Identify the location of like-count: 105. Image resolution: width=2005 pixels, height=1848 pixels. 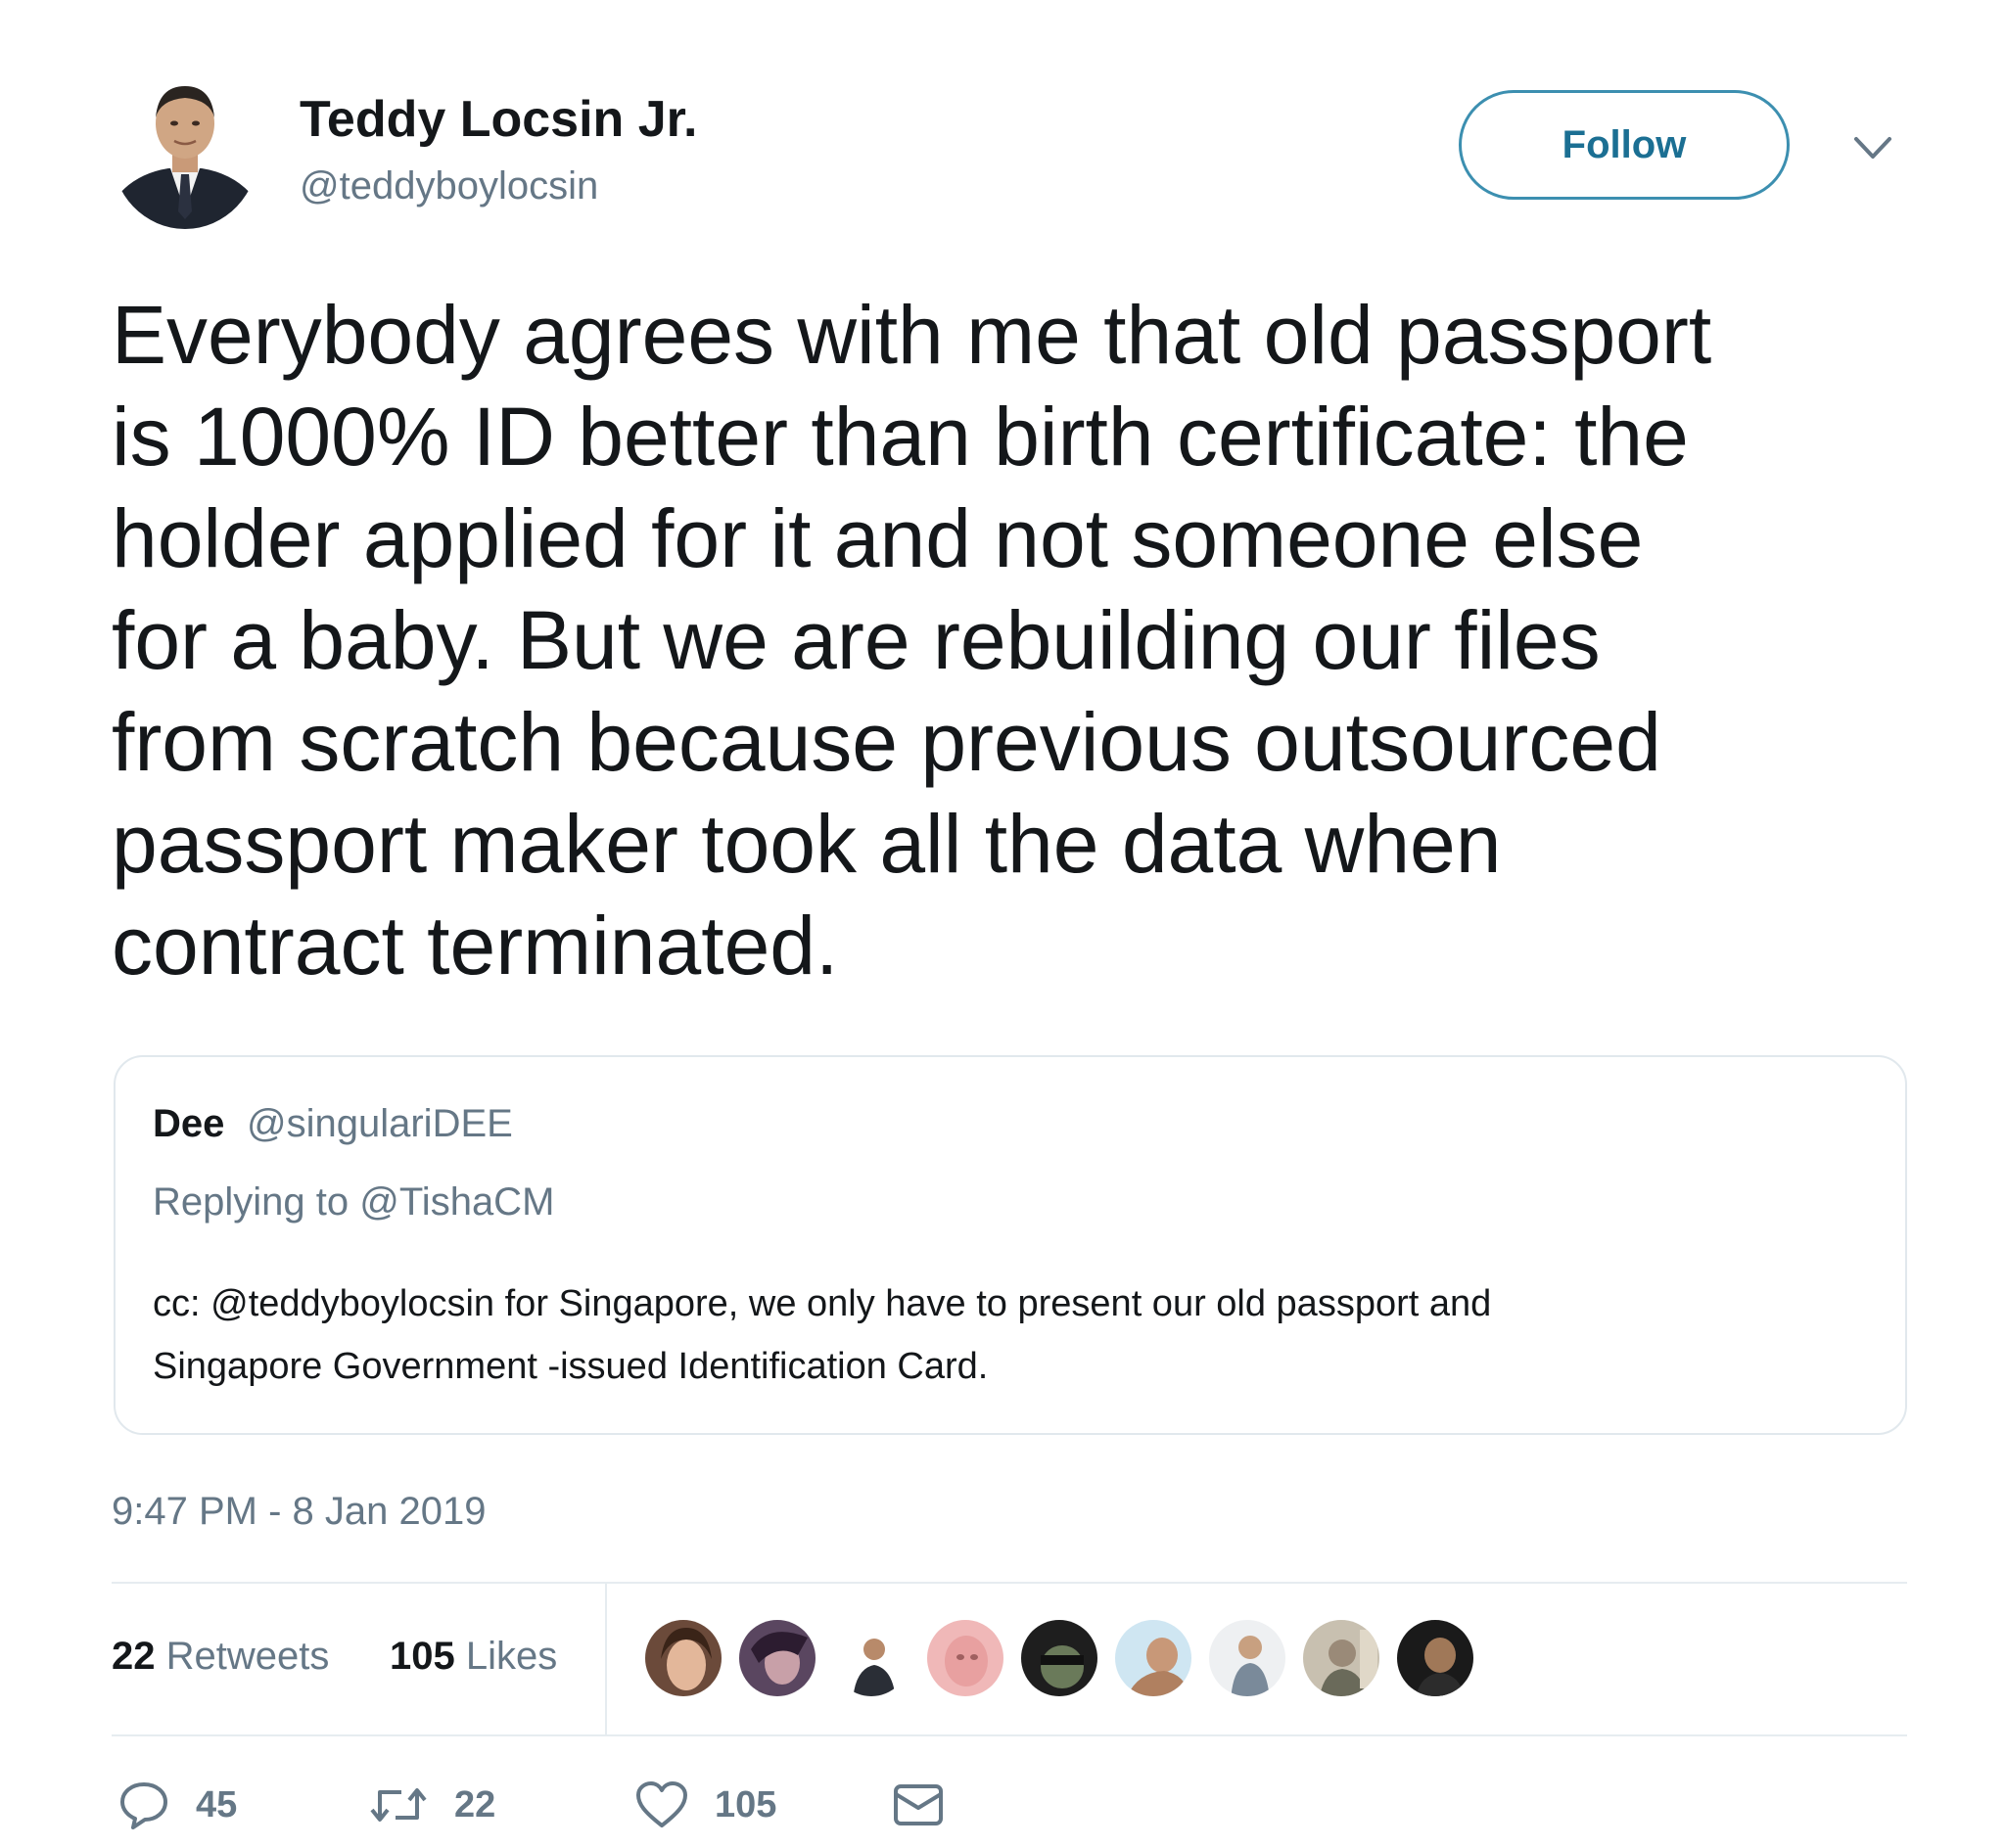
(746, 1804).